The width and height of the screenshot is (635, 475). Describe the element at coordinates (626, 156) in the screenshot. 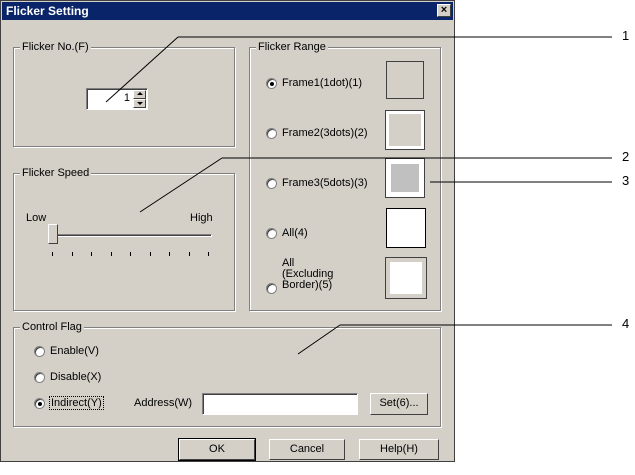

I see `callout-2: 2` at that location.